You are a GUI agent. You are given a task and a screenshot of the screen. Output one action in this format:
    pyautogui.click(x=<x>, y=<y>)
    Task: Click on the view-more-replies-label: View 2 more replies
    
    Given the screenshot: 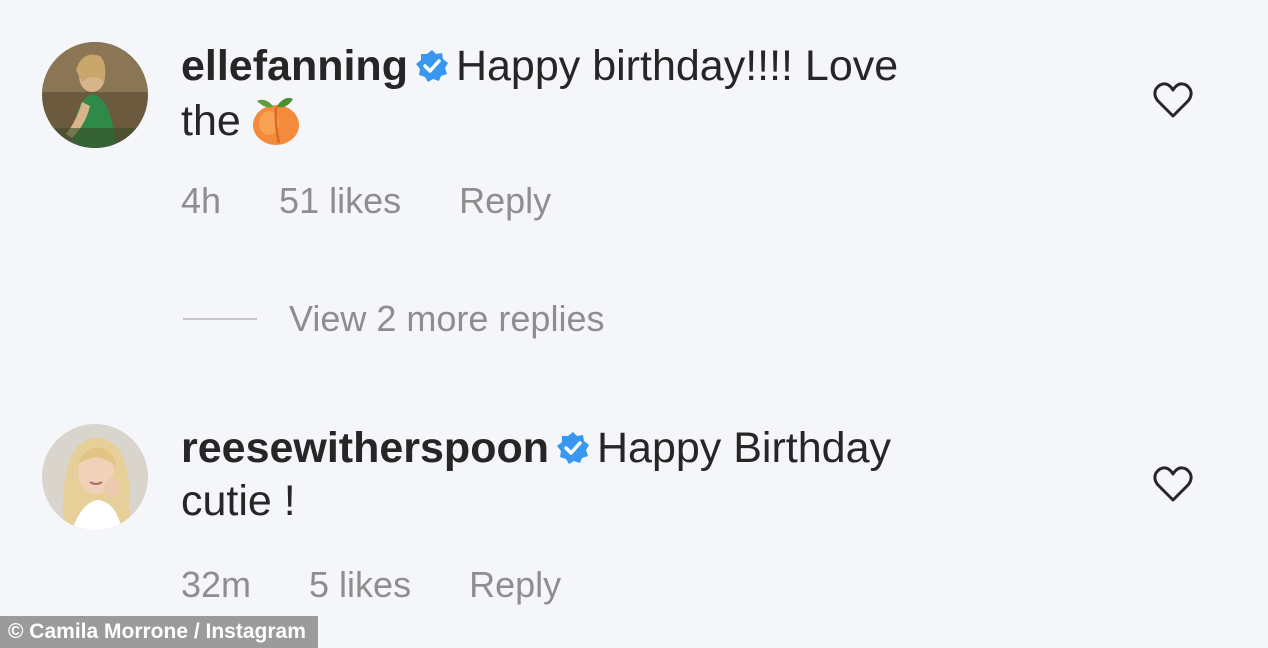 What is the action you would take?
    pyautogui.click(x=446, y=319)
    